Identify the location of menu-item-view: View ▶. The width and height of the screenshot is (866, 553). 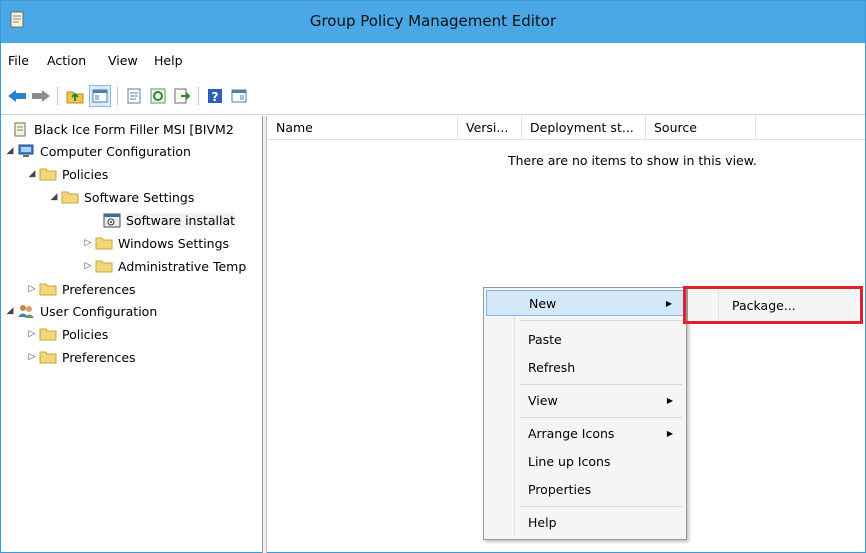
(585, 401).